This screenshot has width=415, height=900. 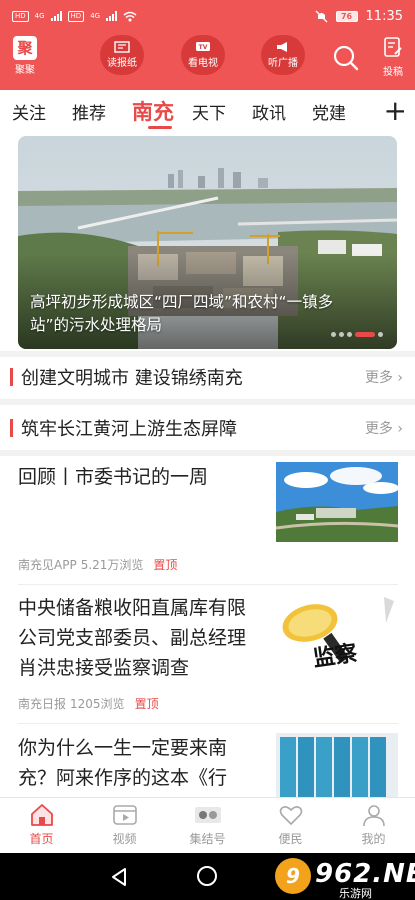 I want to click on carousel-indicator, so click(x=357, y=334).